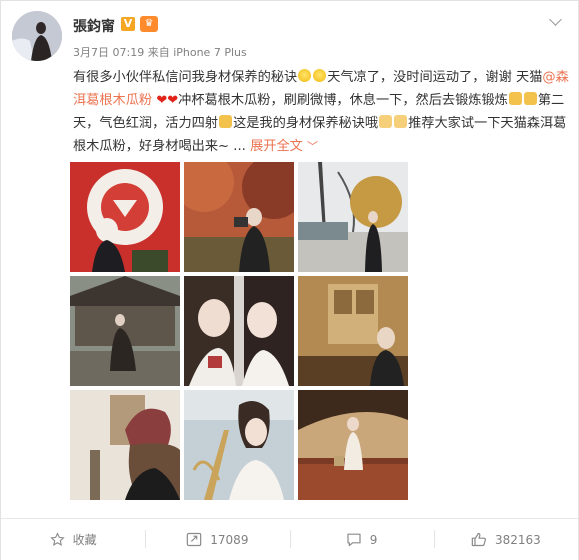 The width and height of the screenshot is (579, 560). Describe the element at coordinates (37, 36) in the screenshot. I see `avatar` at that location.